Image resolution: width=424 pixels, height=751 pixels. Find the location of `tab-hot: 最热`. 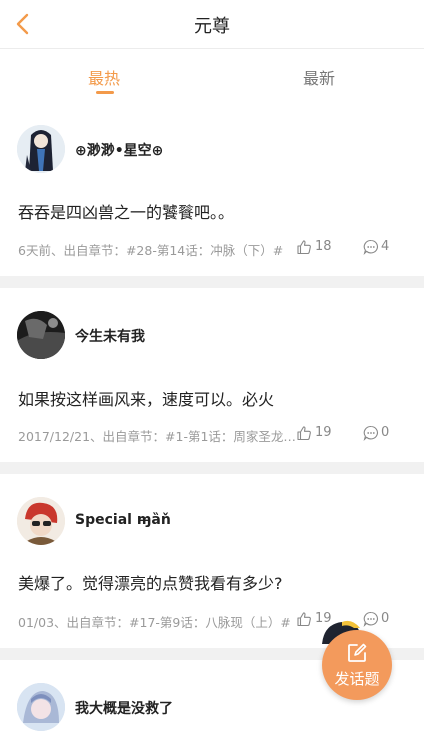

tab-hot: 最热 is located at coordinates (104, 77).